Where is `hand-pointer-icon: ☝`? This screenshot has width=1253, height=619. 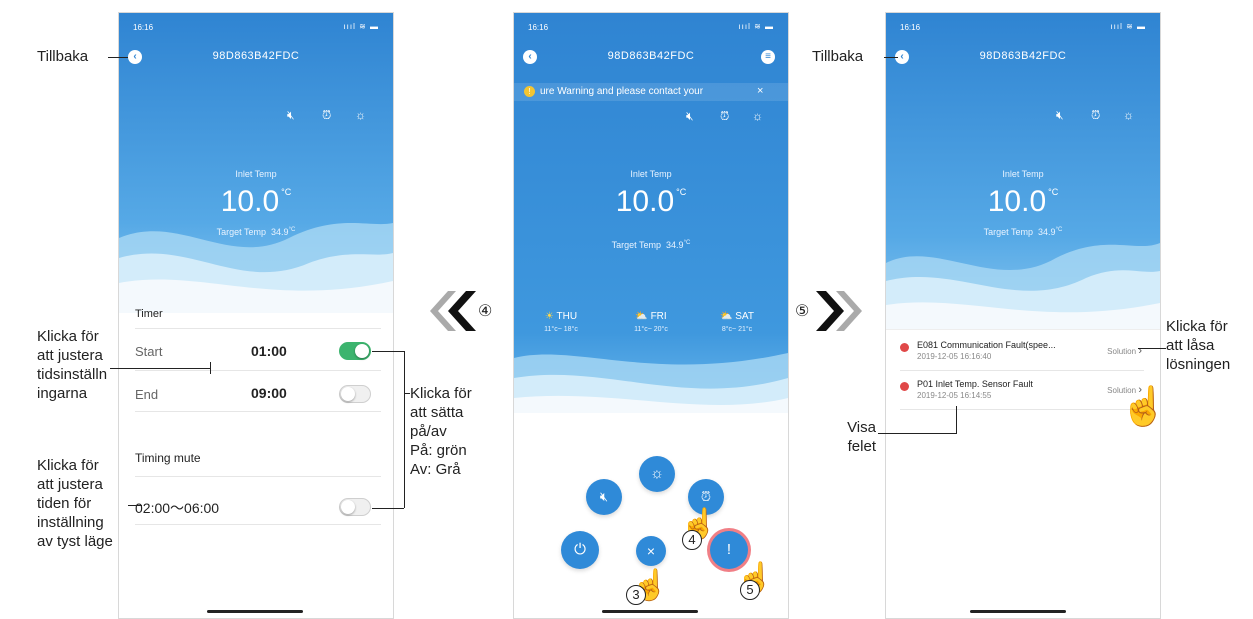
hand-pointer-icon: ☝ is located at coordinates (1140, 407).